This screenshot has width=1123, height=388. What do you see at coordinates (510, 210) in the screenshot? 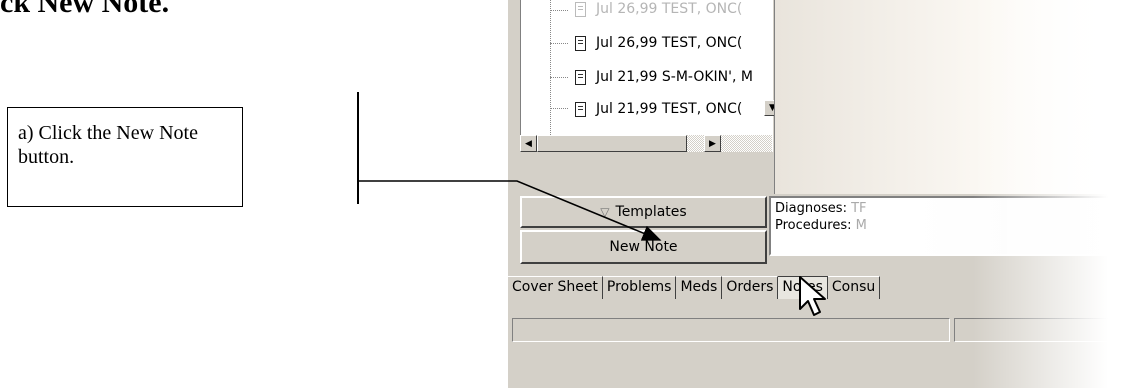
I see `leader-arrow` at bounding box center [510, 210].